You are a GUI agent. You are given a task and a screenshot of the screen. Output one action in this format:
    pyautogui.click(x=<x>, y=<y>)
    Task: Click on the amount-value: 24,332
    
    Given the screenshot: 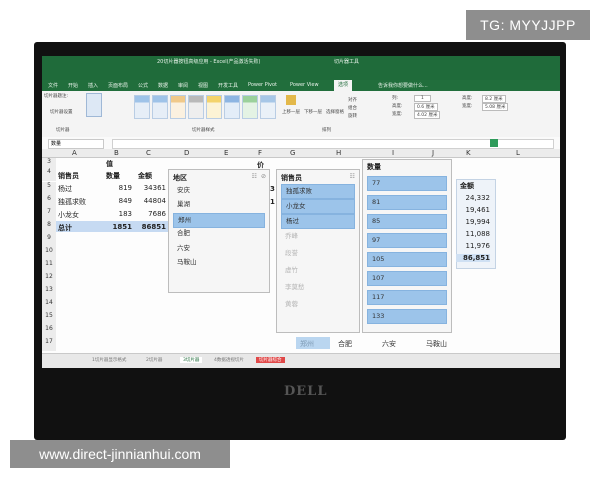 What is the action you would take?
    pyautogui.click(x=473, y=198)
    